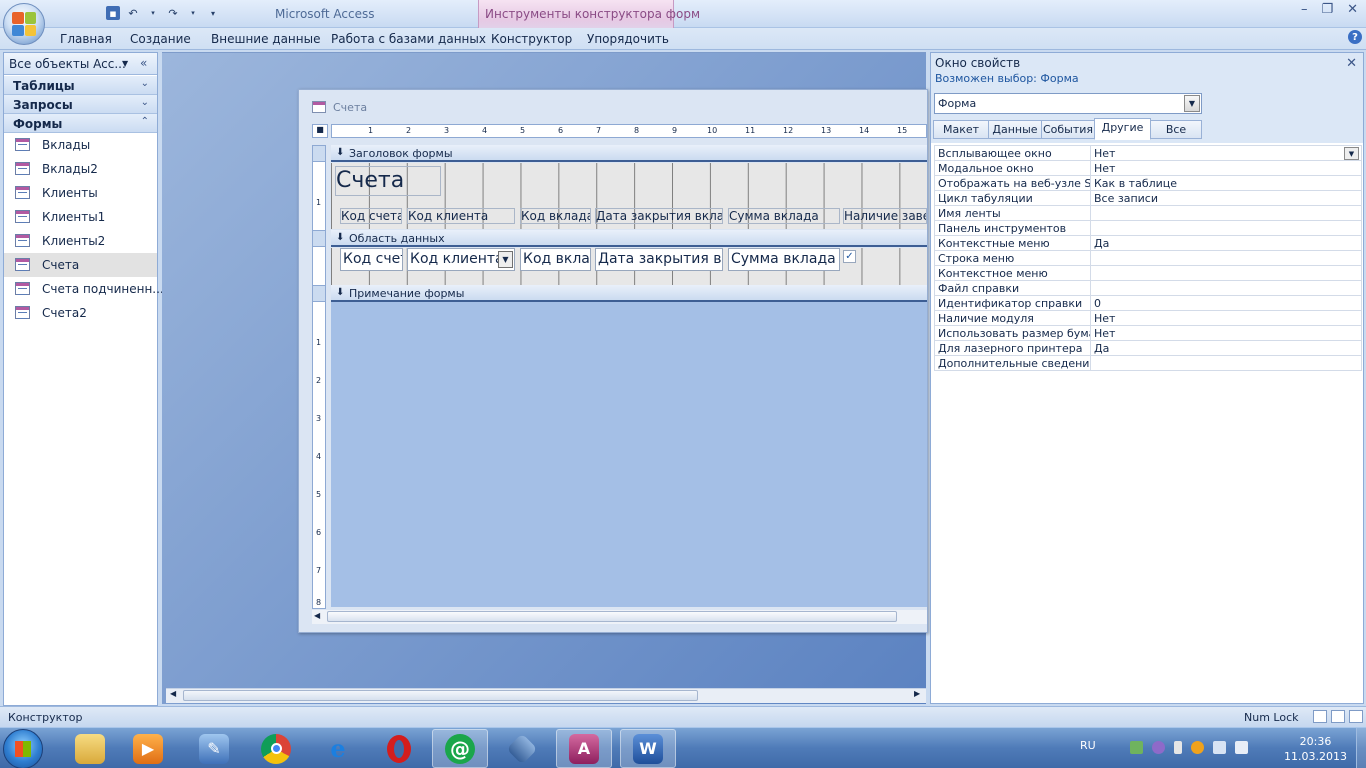 This screenshot has height=768, width=1366. Describe the element at coordinates (1148, 213) in the screenshot. I see `property-row: Имя ленты` at that location.